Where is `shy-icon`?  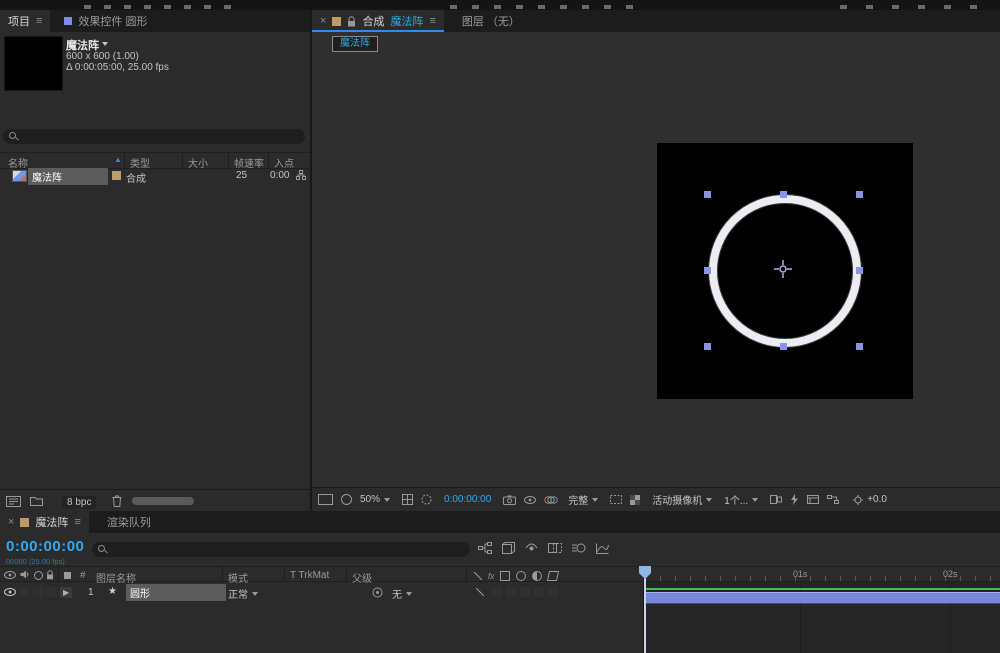
shy-icon is located at coordinates (531, 548).